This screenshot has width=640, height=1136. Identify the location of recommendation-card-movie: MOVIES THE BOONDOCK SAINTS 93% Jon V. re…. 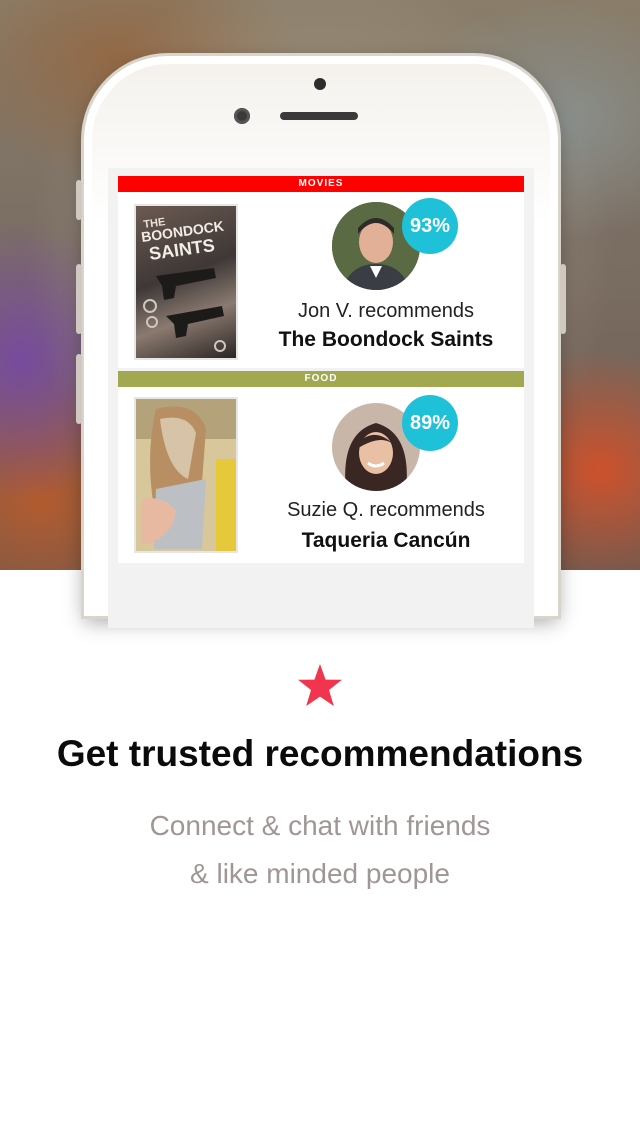
(321, 272).